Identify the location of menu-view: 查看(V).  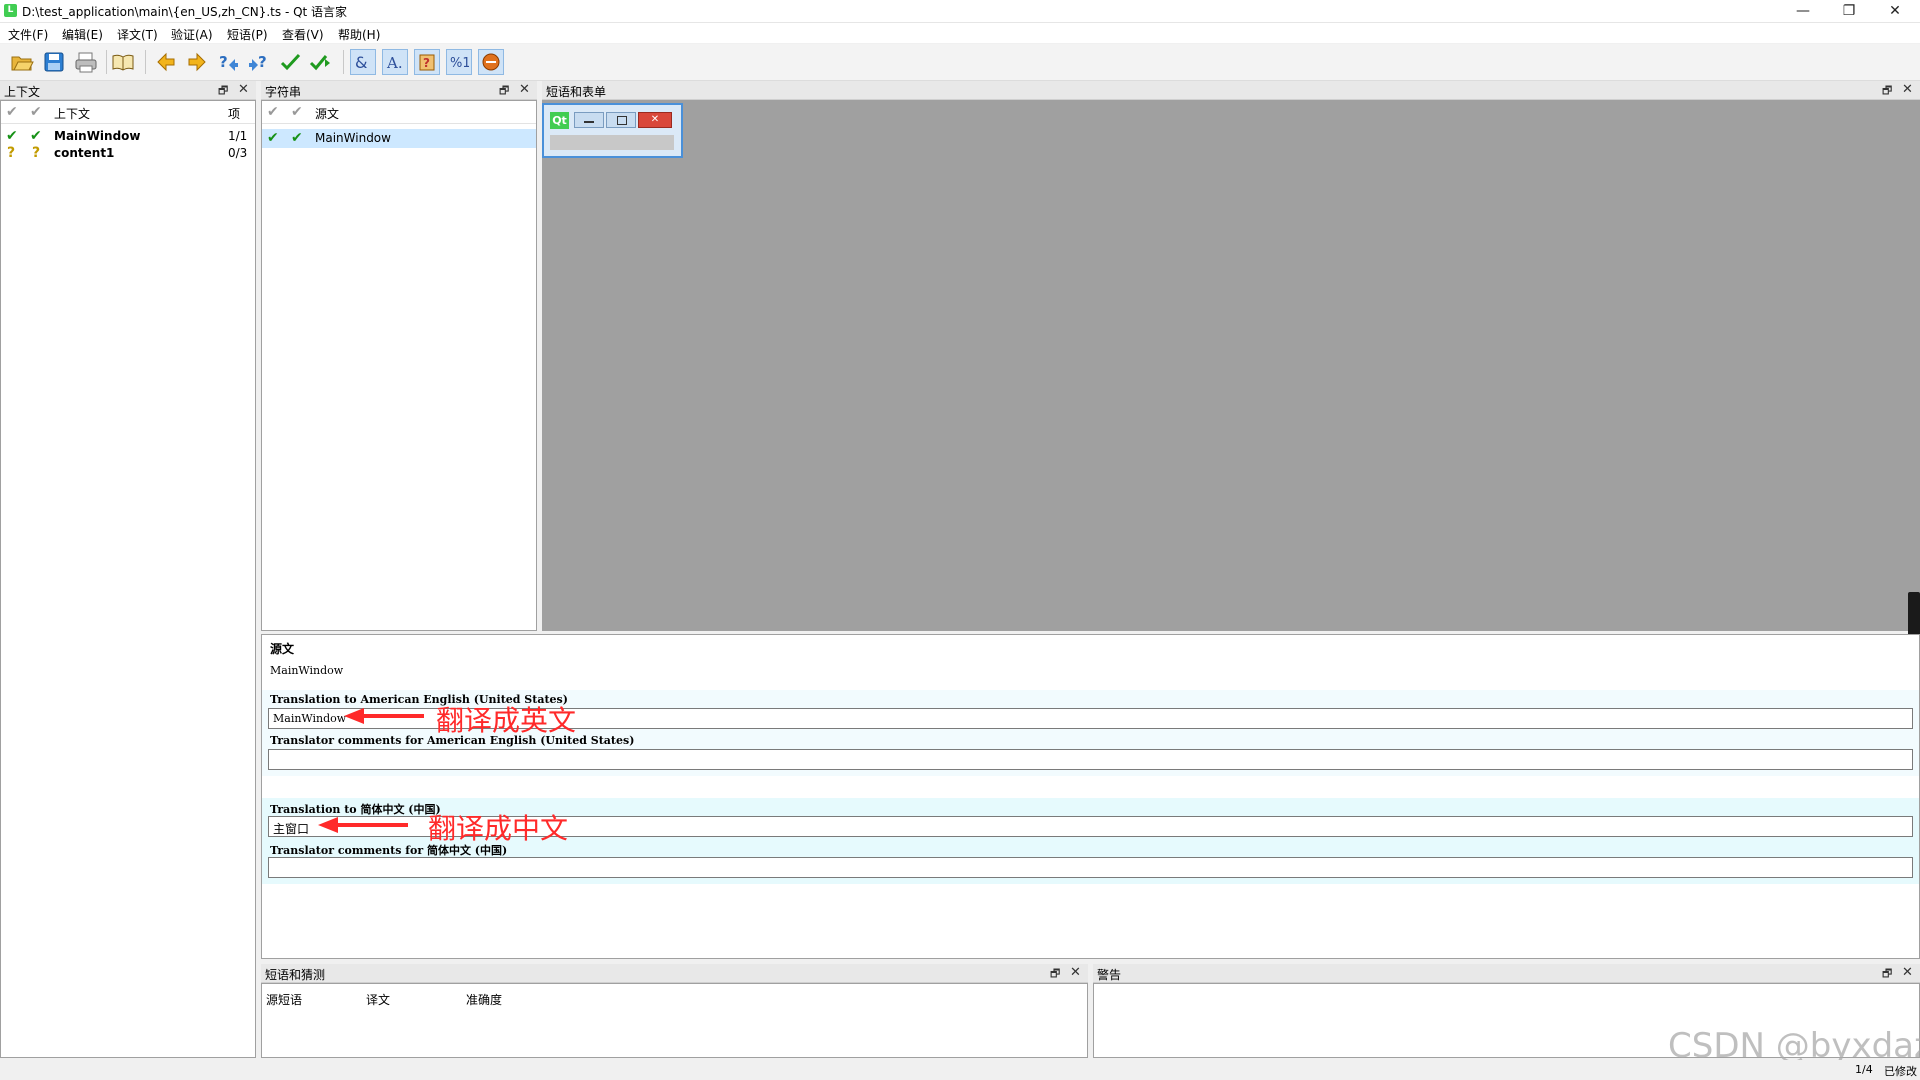
(303, 34).